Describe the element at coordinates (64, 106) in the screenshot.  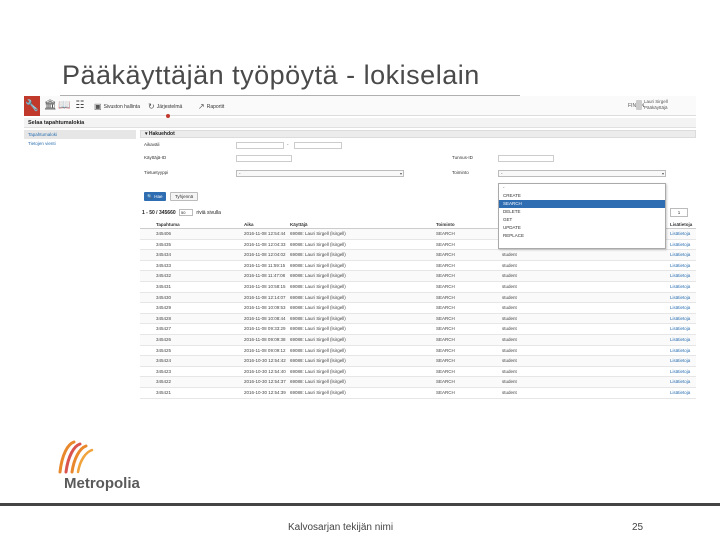
I see `book-icon: 📖` at that location.